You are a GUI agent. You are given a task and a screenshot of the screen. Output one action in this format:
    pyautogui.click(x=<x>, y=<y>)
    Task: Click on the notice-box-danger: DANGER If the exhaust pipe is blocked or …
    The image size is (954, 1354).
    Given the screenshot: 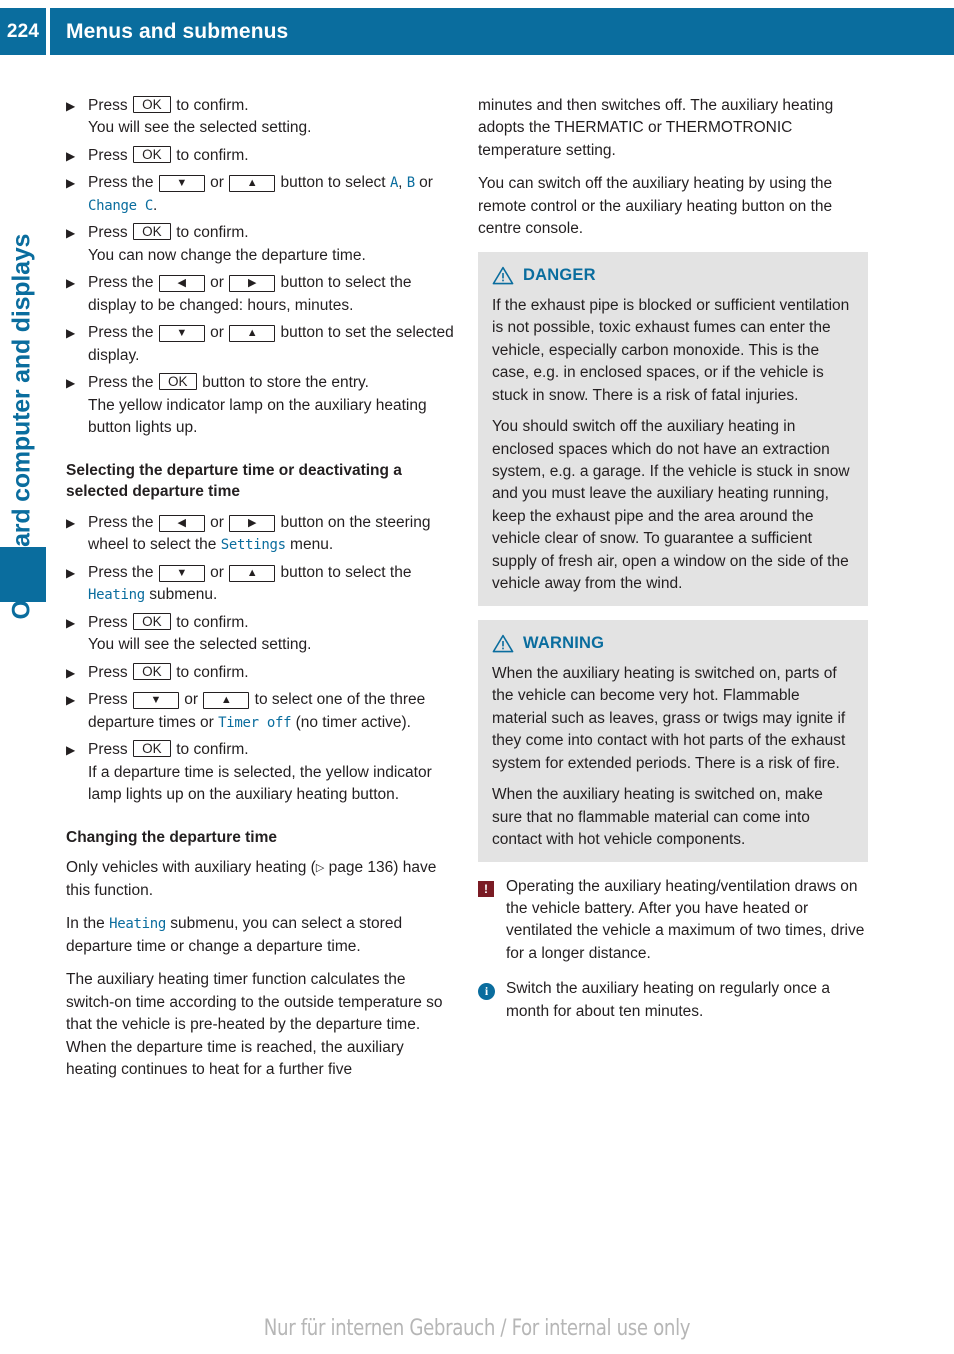 What is the action you would take?
    pyautogui.click(x=673, y=428)
    